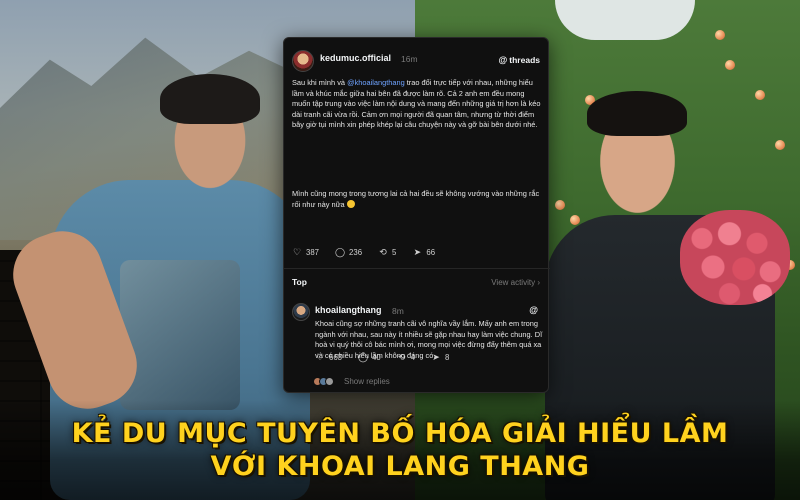 This screenshot has width=800, height=500. Describe the element at coordinates (348, 252) in the screenshot. I see `comment-button: ◯ 236` at that location.